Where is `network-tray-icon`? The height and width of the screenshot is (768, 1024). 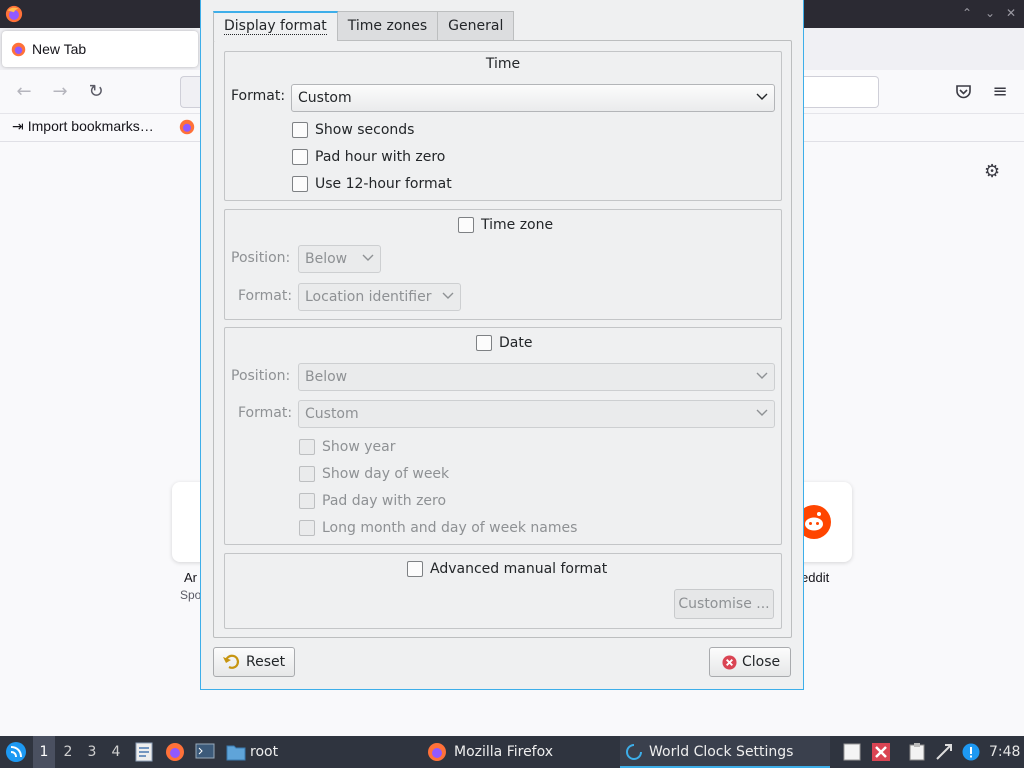 network-tray-icon is located at coordinates (944, 752).